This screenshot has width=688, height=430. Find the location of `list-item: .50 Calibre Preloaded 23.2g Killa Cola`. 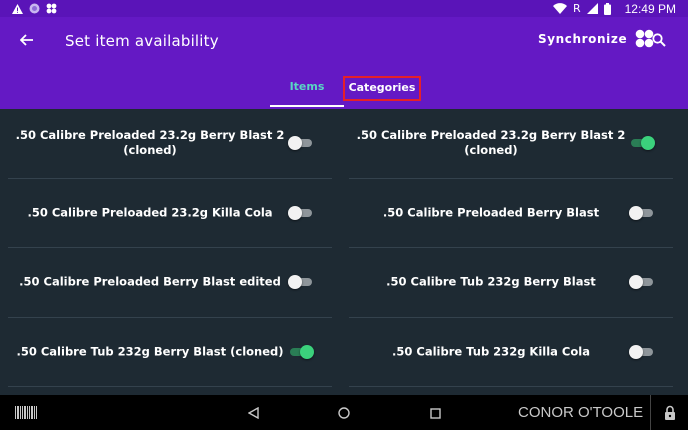

list-item: .50 Calibre Preloaded 23.2g Killa Cola is located at coordinates (170, 213).